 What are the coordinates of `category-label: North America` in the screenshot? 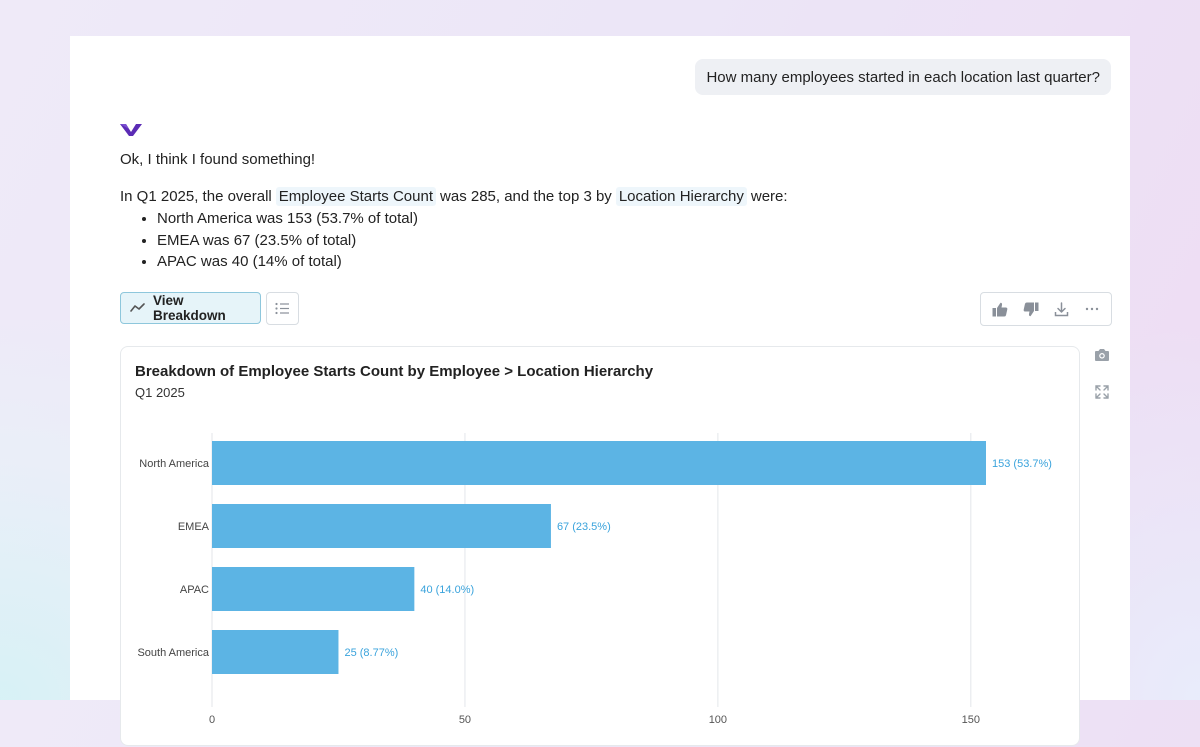 It's located at (174, 464).